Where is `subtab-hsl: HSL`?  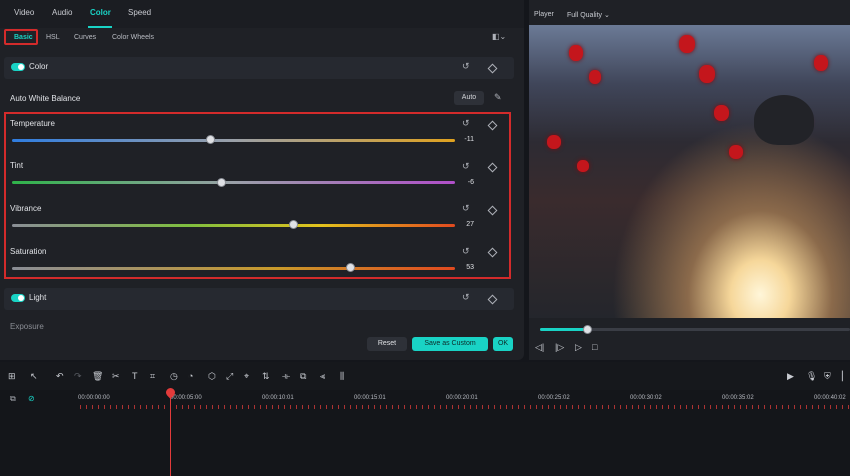 subtab-hsl: HSL is located at coordinates (53, 37).